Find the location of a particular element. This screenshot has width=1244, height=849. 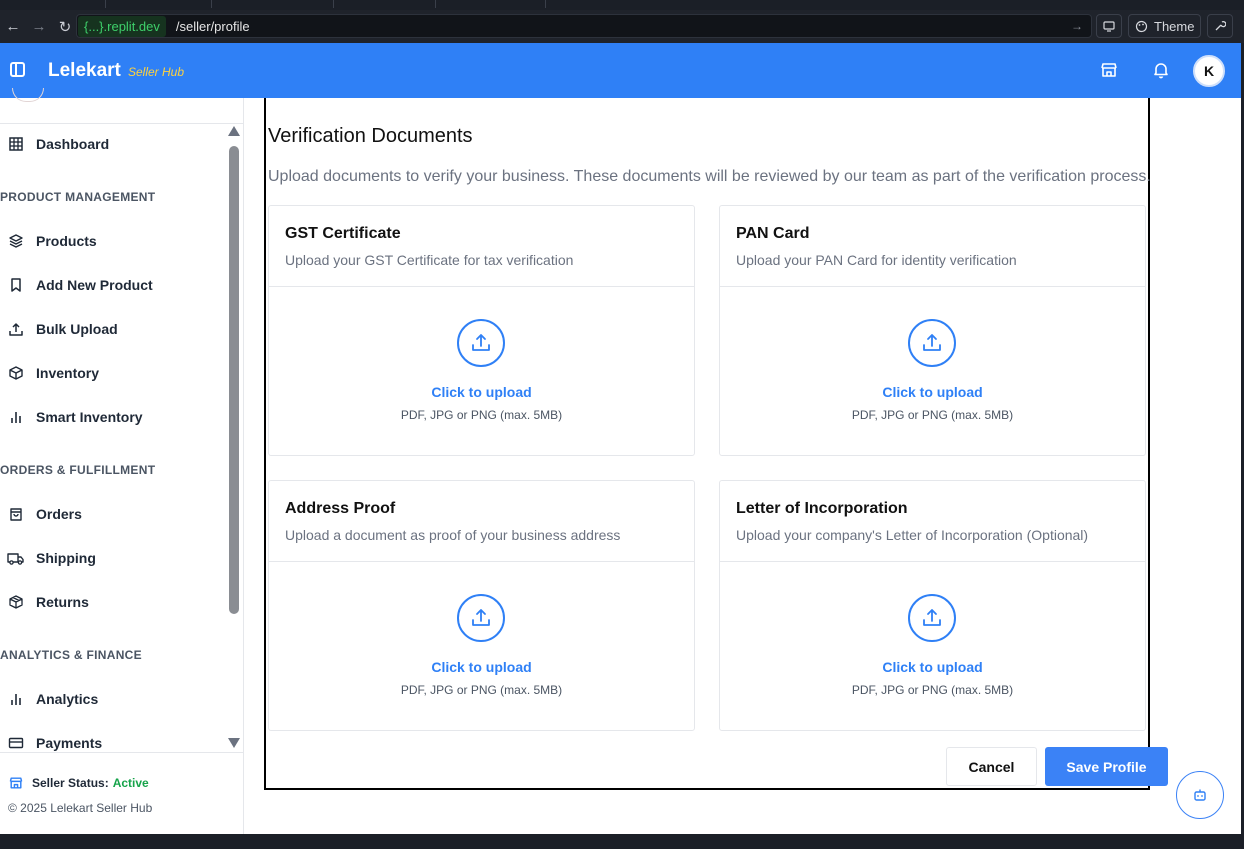

back-icon: ← is located at coordinates (13, 26).